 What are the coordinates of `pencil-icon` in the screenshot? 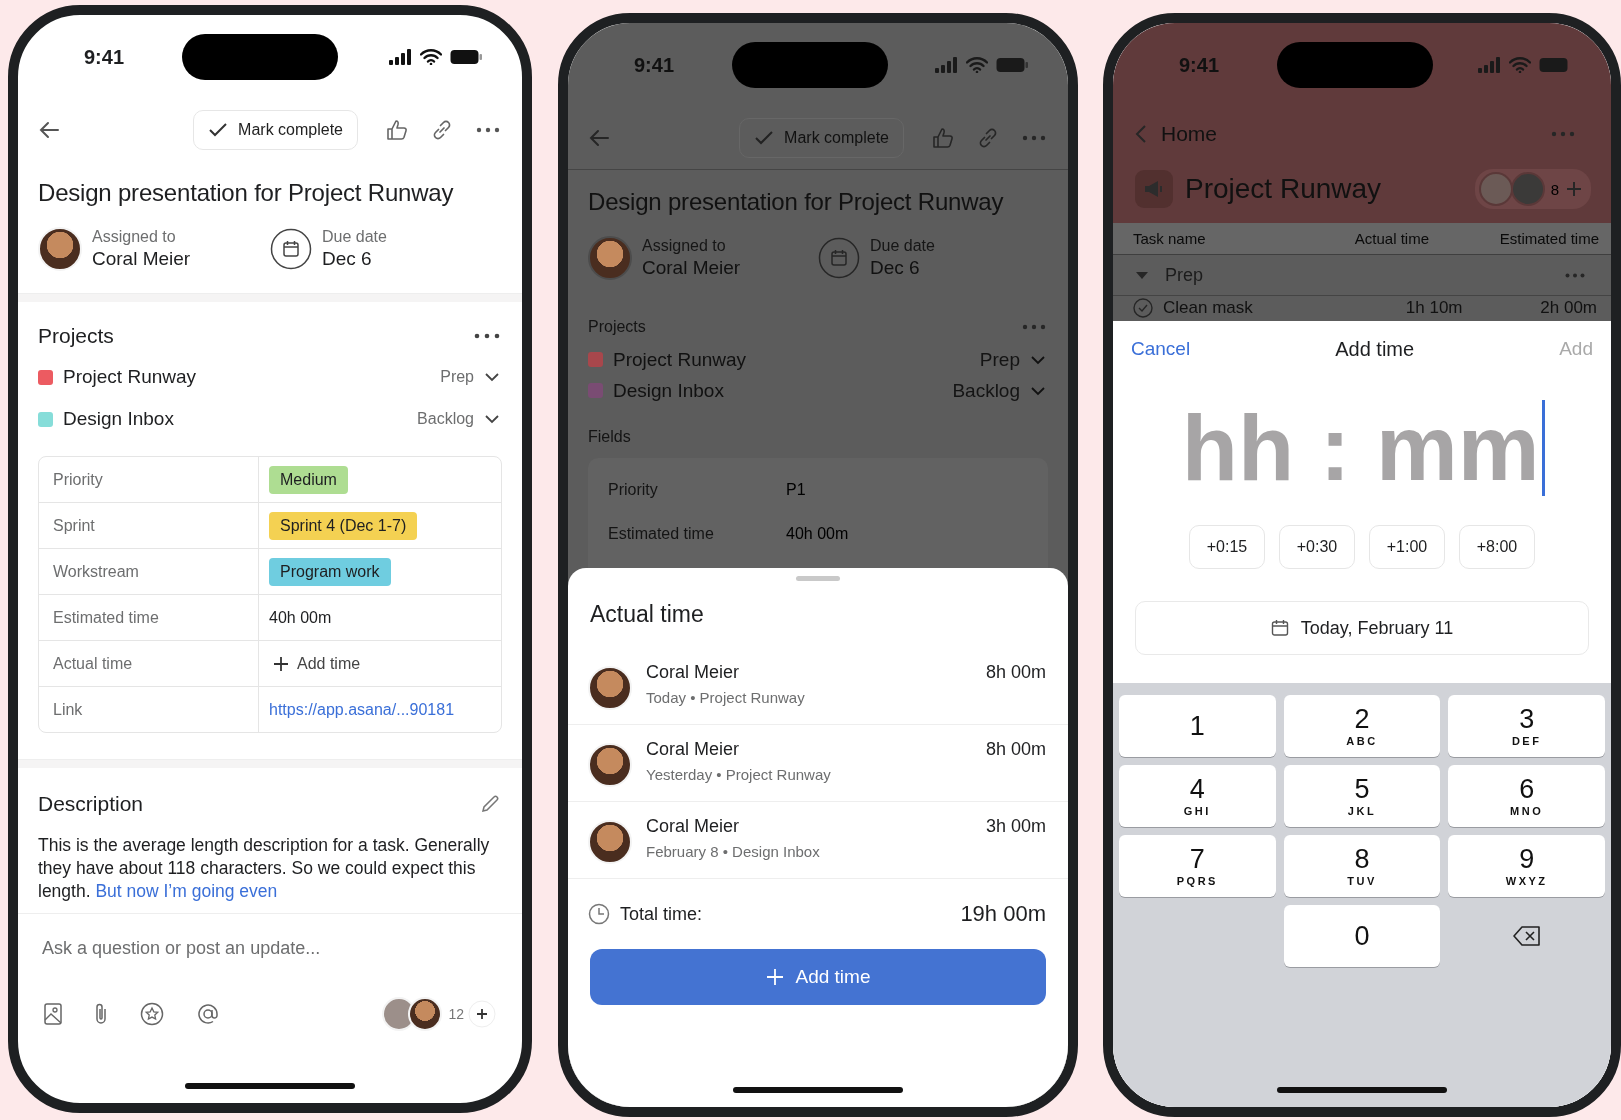 It's located at (490, 804).